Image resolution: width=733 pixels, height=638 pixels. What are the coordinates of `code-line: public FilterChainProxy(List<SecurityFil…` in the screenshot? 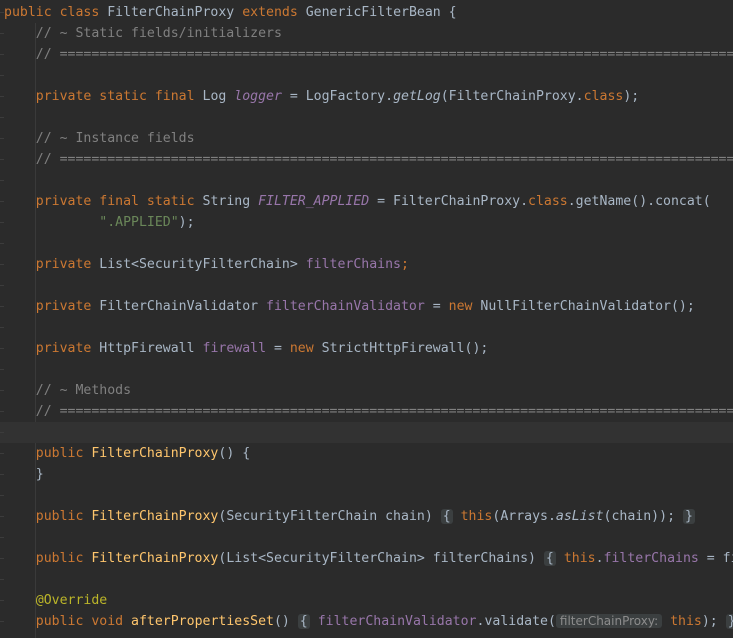 It's located at (366, 558).